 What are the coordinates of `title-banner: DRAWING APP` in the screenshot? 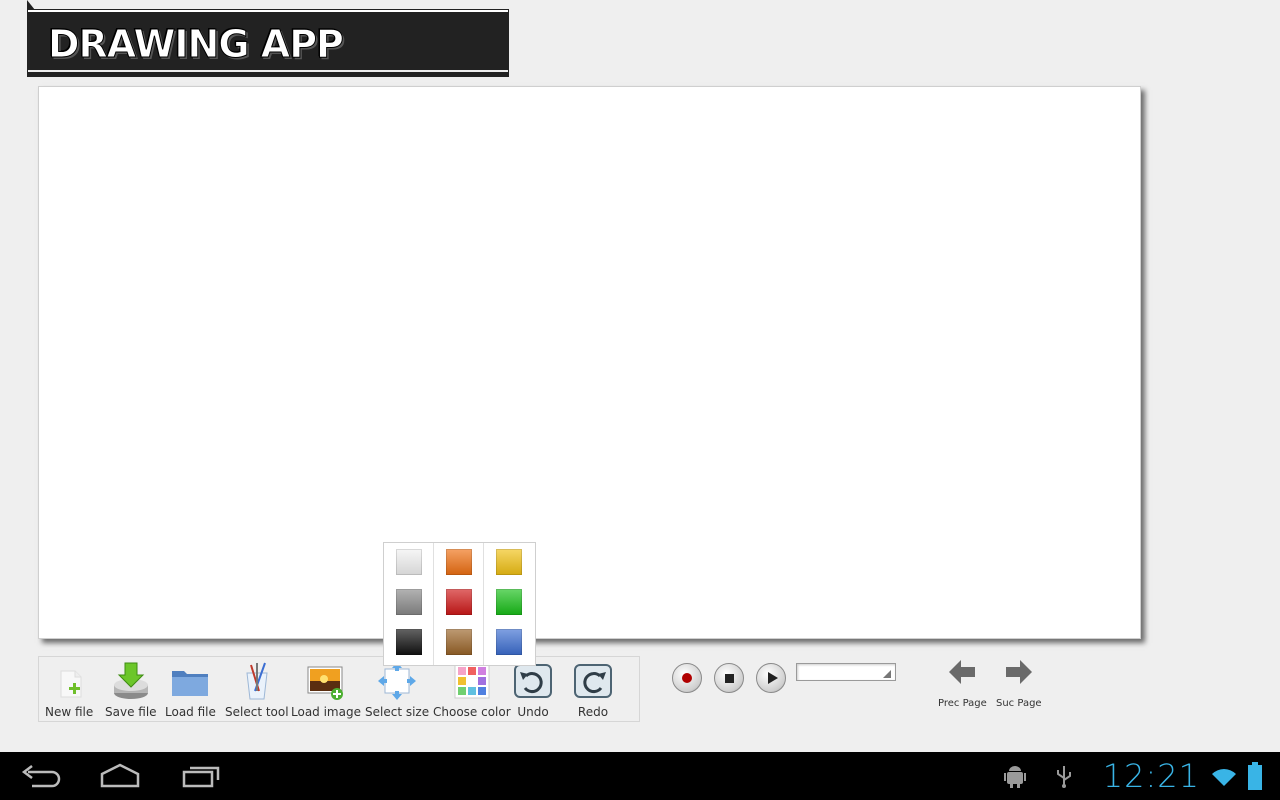 It's located at (267, 38).